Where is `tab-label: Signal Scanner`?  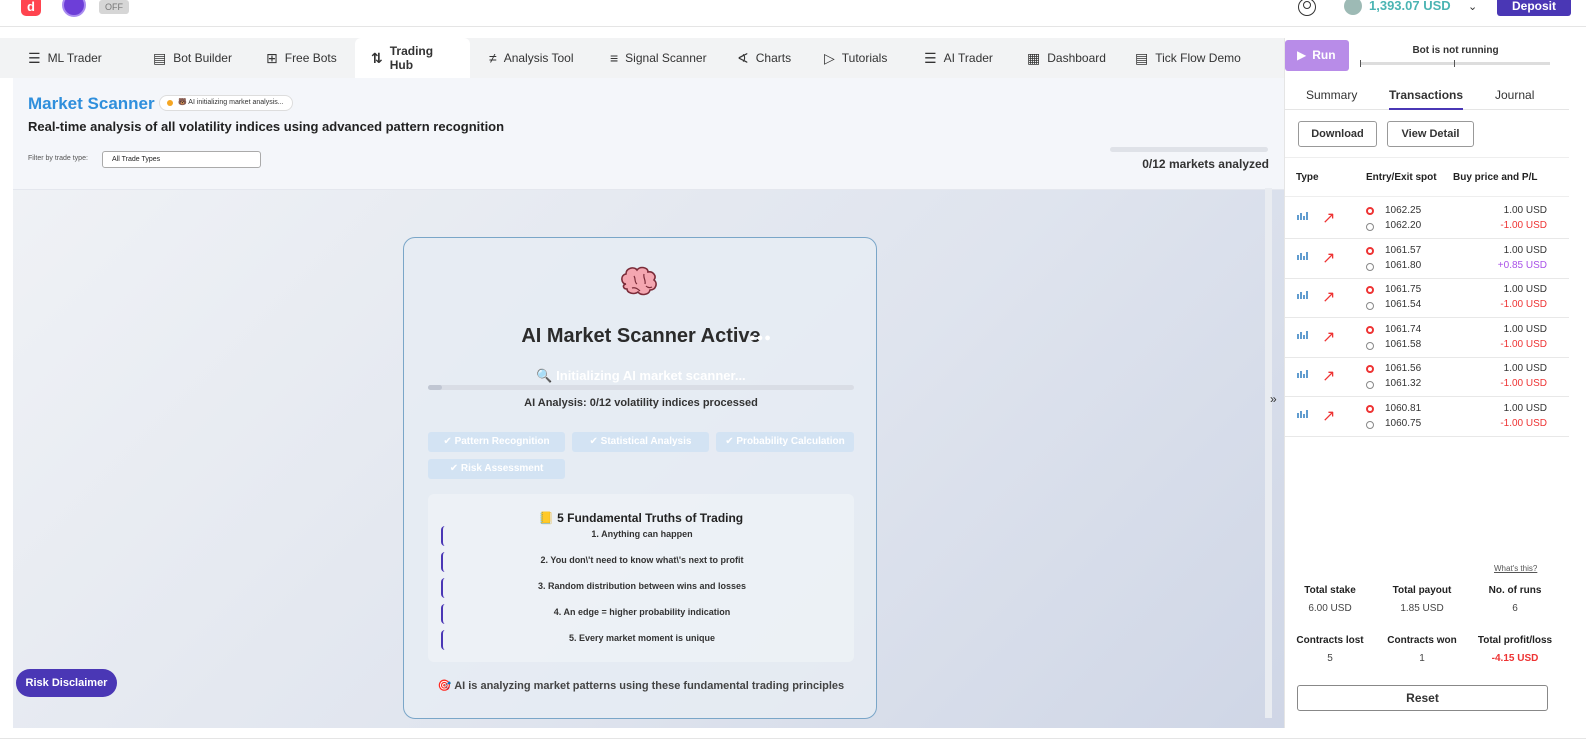 tab-label: Signal Scanner is located at coordinates (666, 58).